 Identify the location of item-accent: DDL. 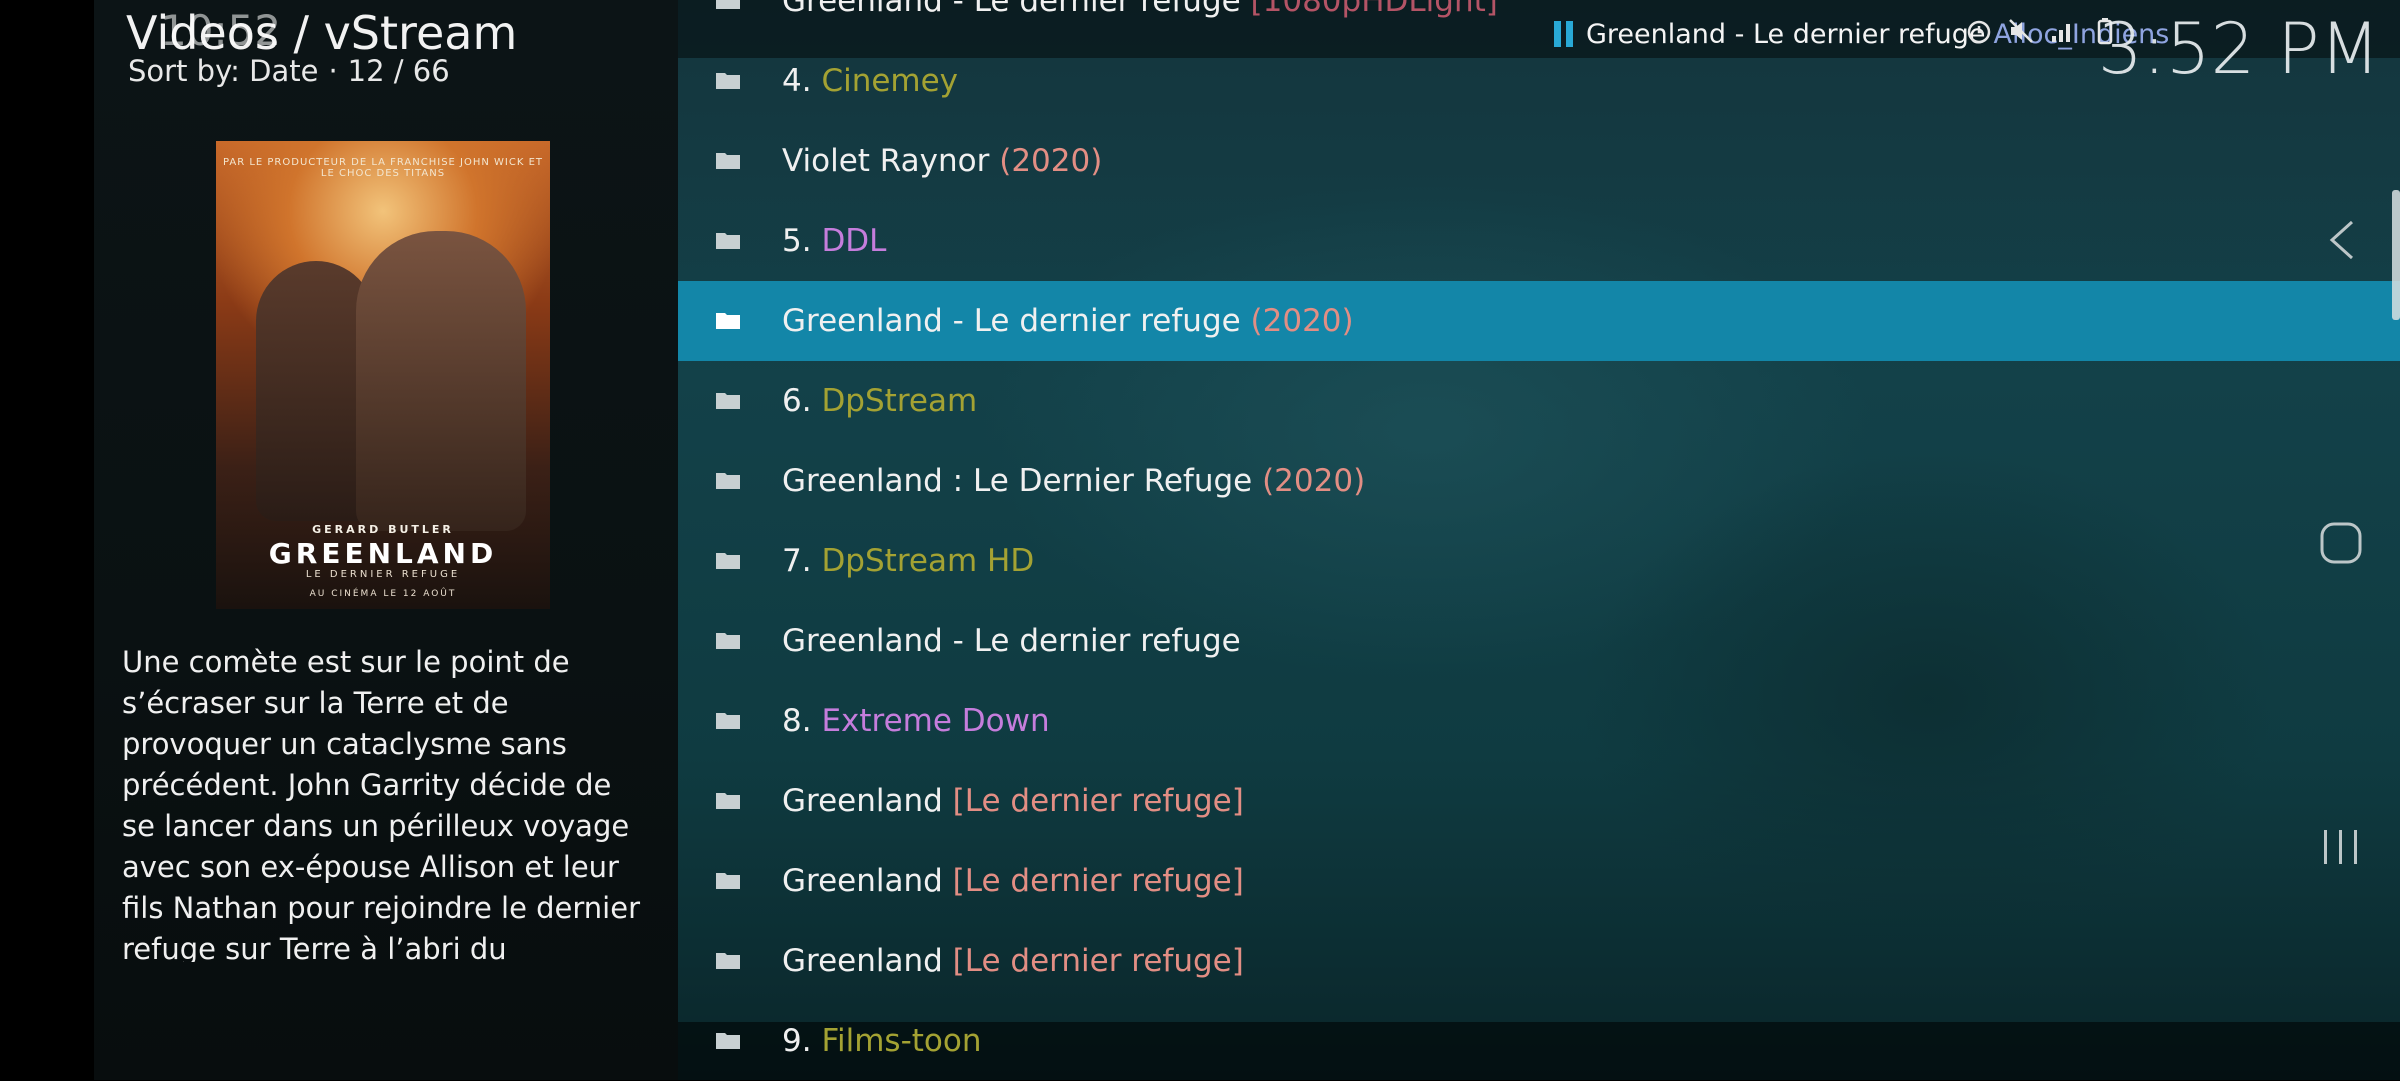
(854, 241).